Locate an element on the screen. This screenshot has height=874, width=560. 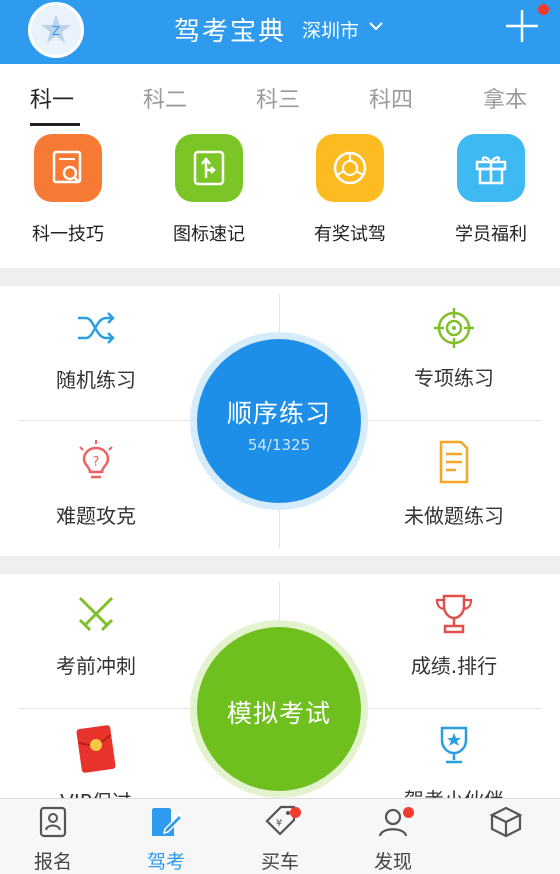
crossed-swords-icon is located at coordinates (96, 614).